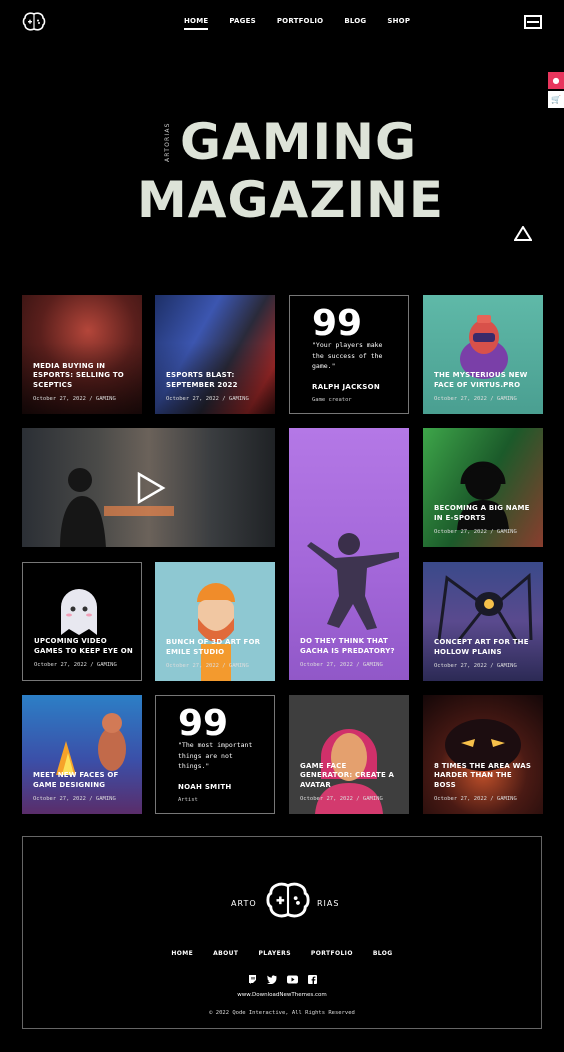 The width and height of the screenshot is (564, 1052). I want to click on card-title: BUNCH OF 3D ART FOR EMILE STUDIO, so click(216, 647).